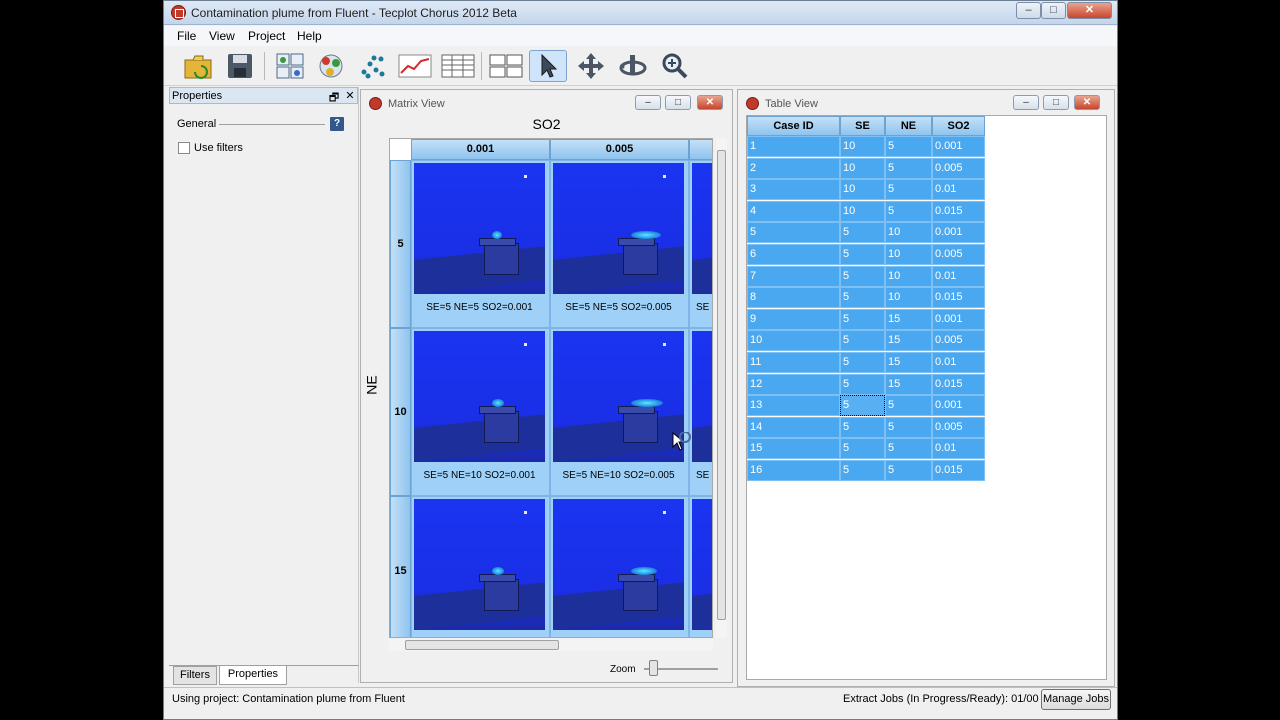  What do you see at coordinates (648, 102) in the screenshot?
I see `matrix-minimize-button: –` at bounding box center [648, 102].